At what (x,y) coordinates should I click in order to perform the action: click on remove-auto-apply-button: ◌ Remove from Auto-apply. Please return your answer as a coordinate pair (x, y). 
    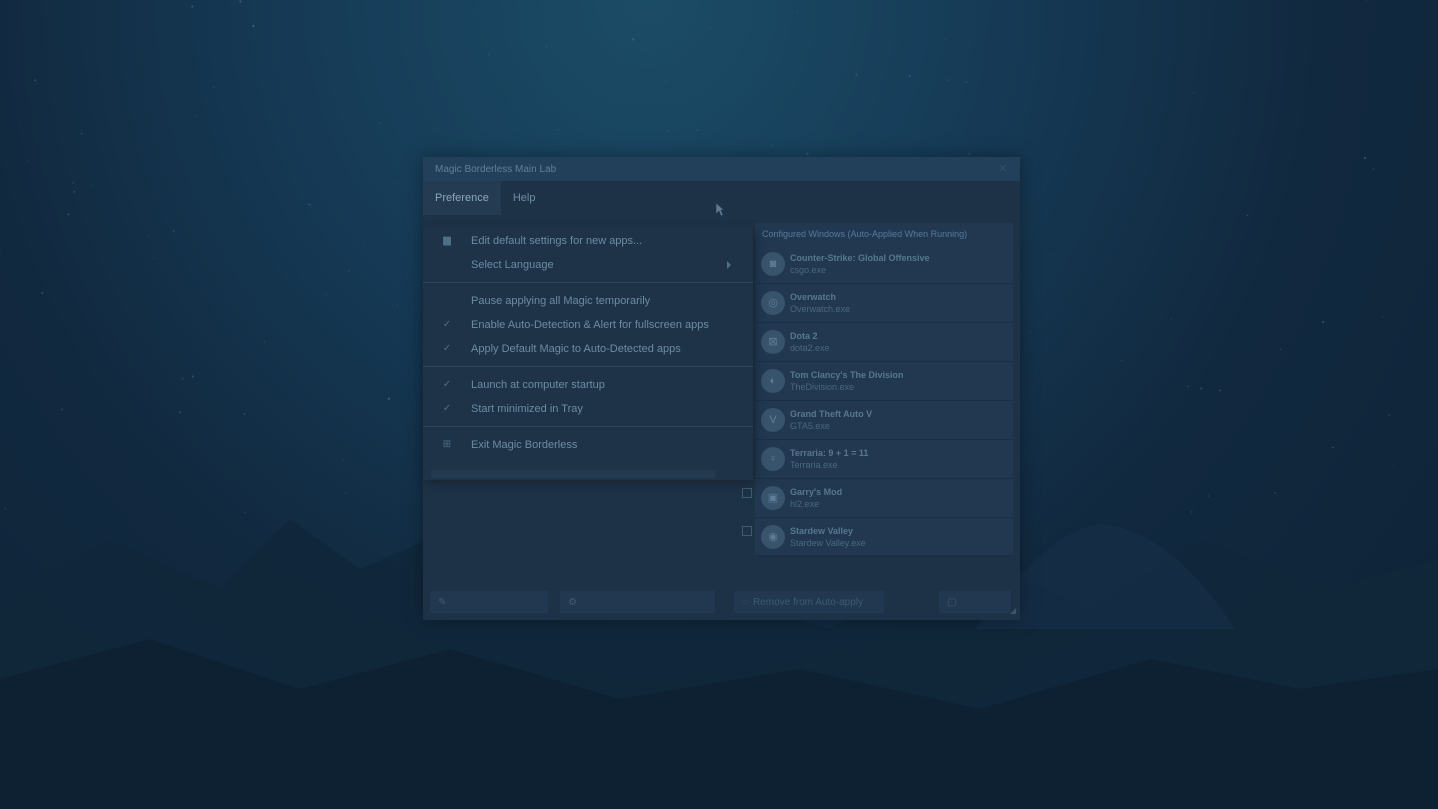
    Looking at the image, I should click on (809, 602).